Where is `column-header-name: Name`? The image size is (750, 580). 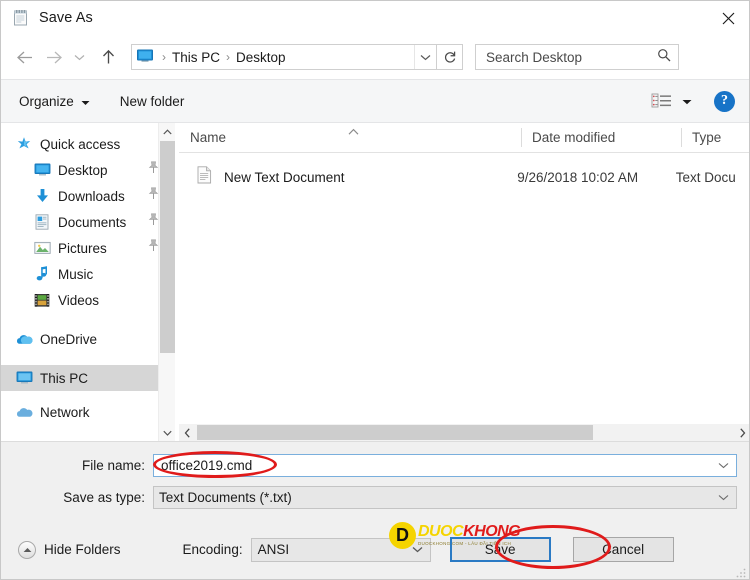
column-header-name: Name is located at coordinates (350, 137).